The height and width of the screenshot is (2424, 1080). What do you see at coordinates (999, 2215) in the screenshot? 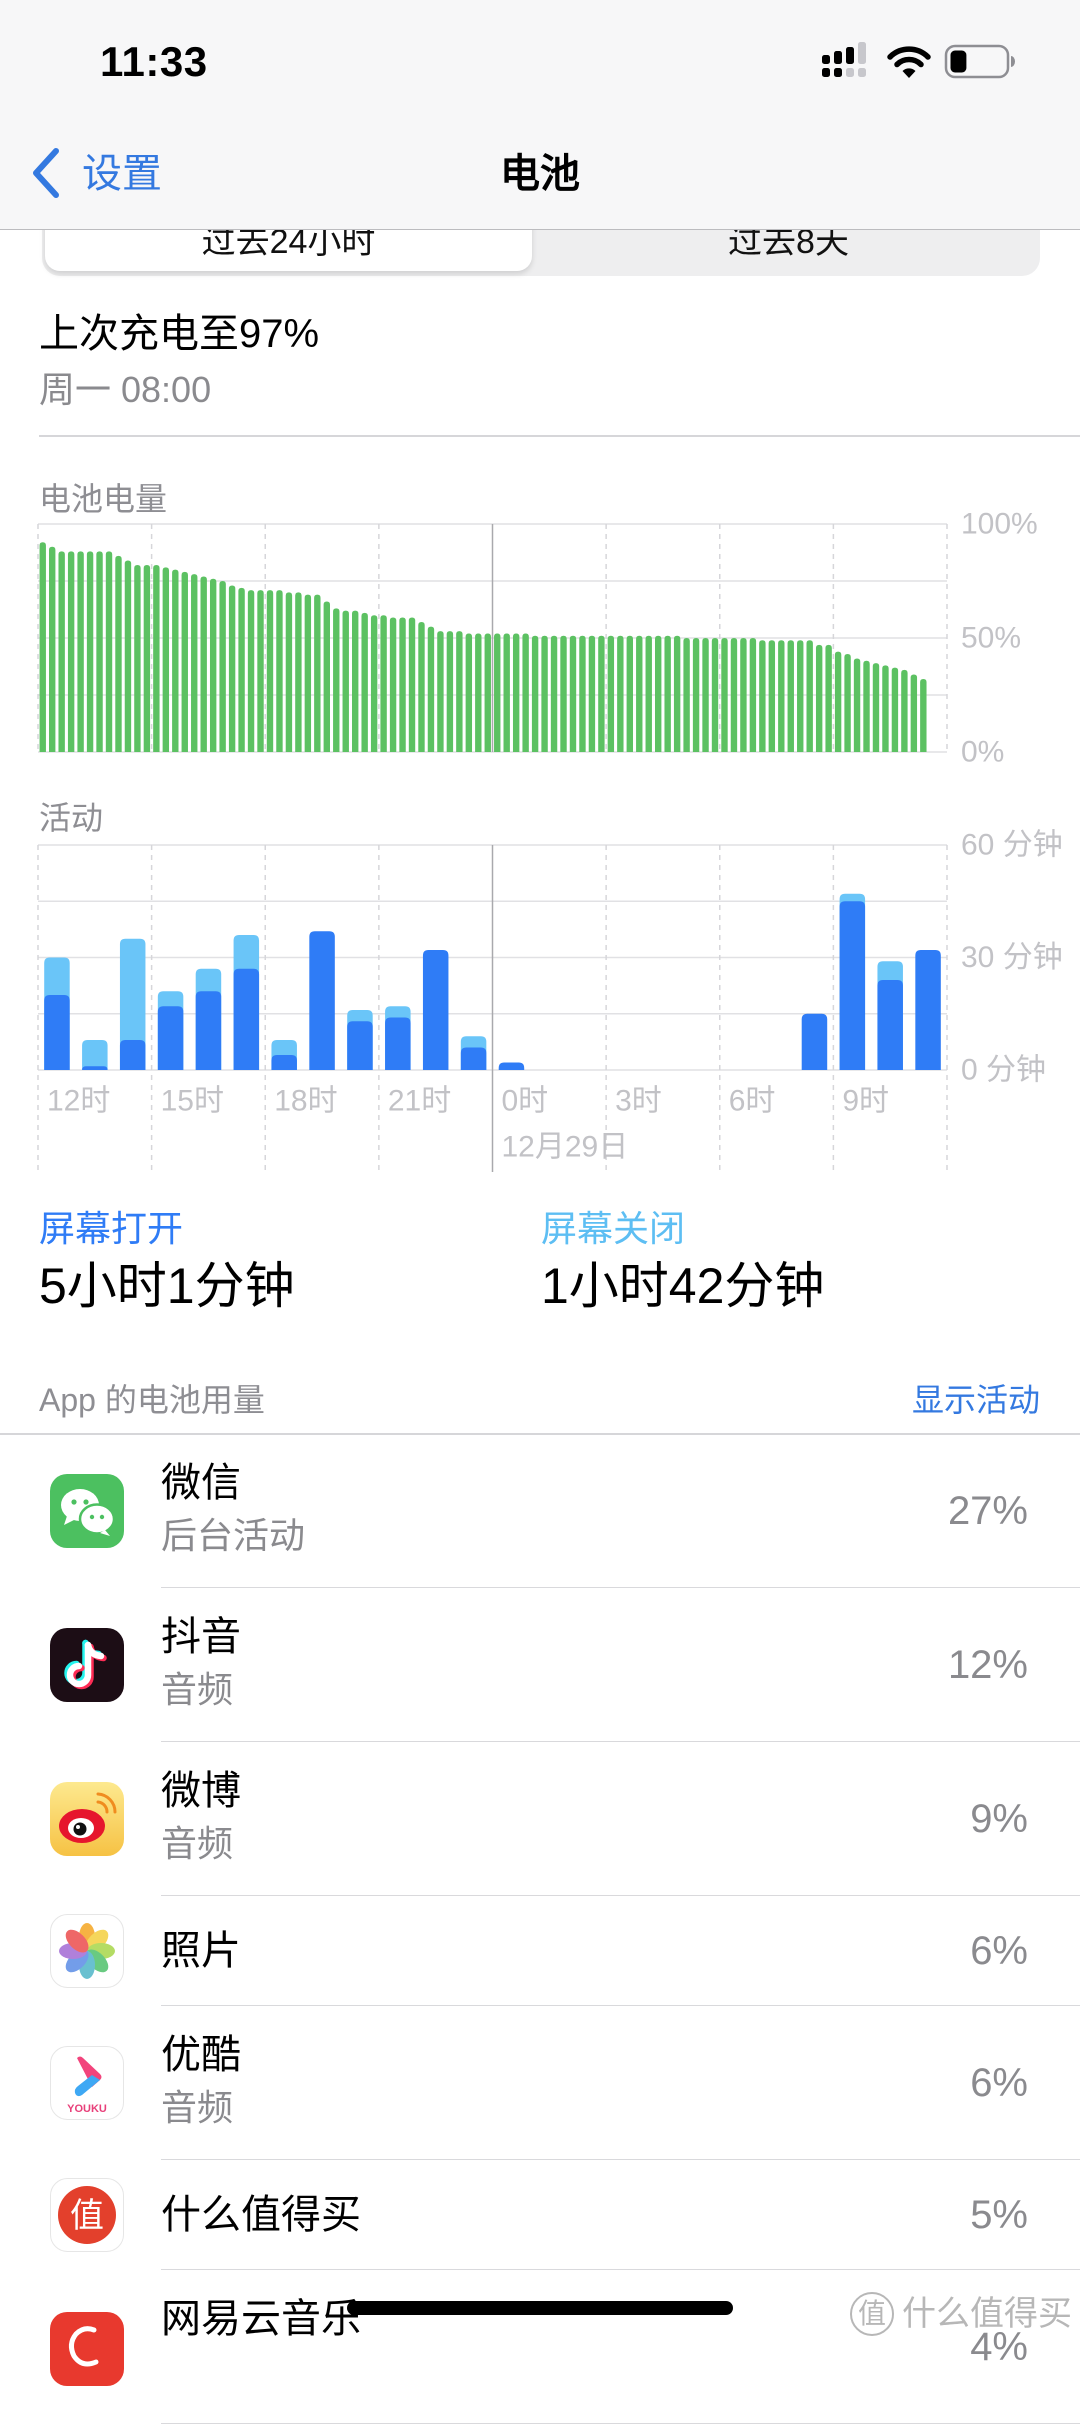
I see `app-battery-percent: 5%` at bounding box center [999, 2215].